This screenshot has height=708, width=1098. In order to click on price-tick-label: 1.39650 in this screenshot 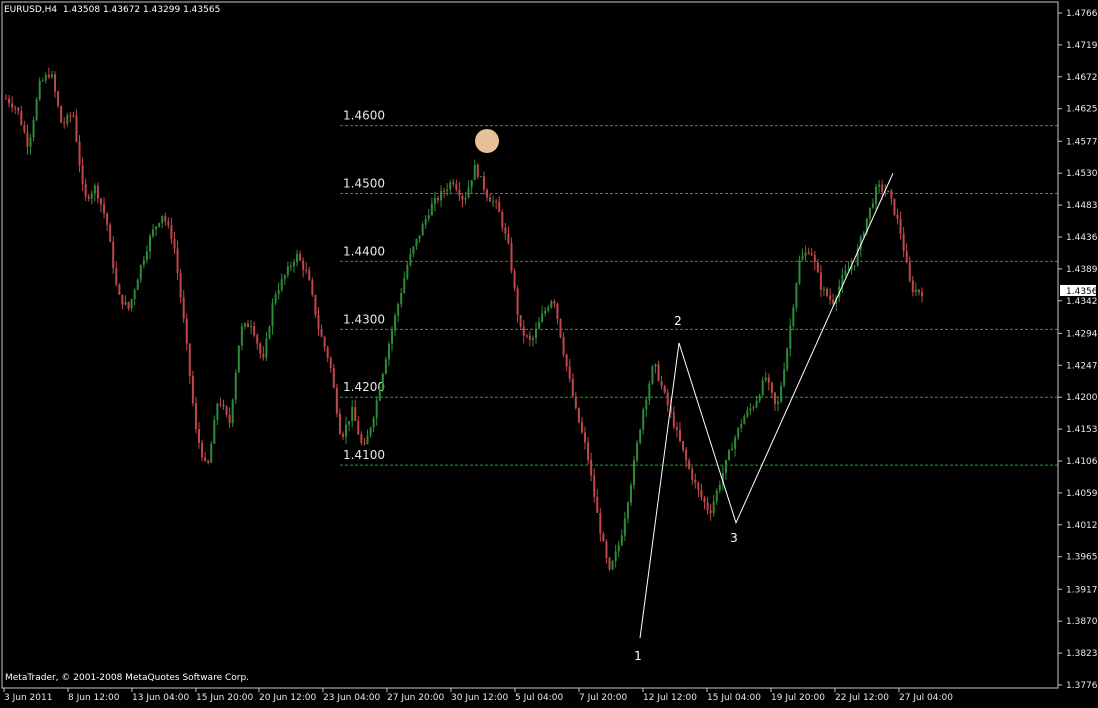, I will do `click(1082, 558)`.